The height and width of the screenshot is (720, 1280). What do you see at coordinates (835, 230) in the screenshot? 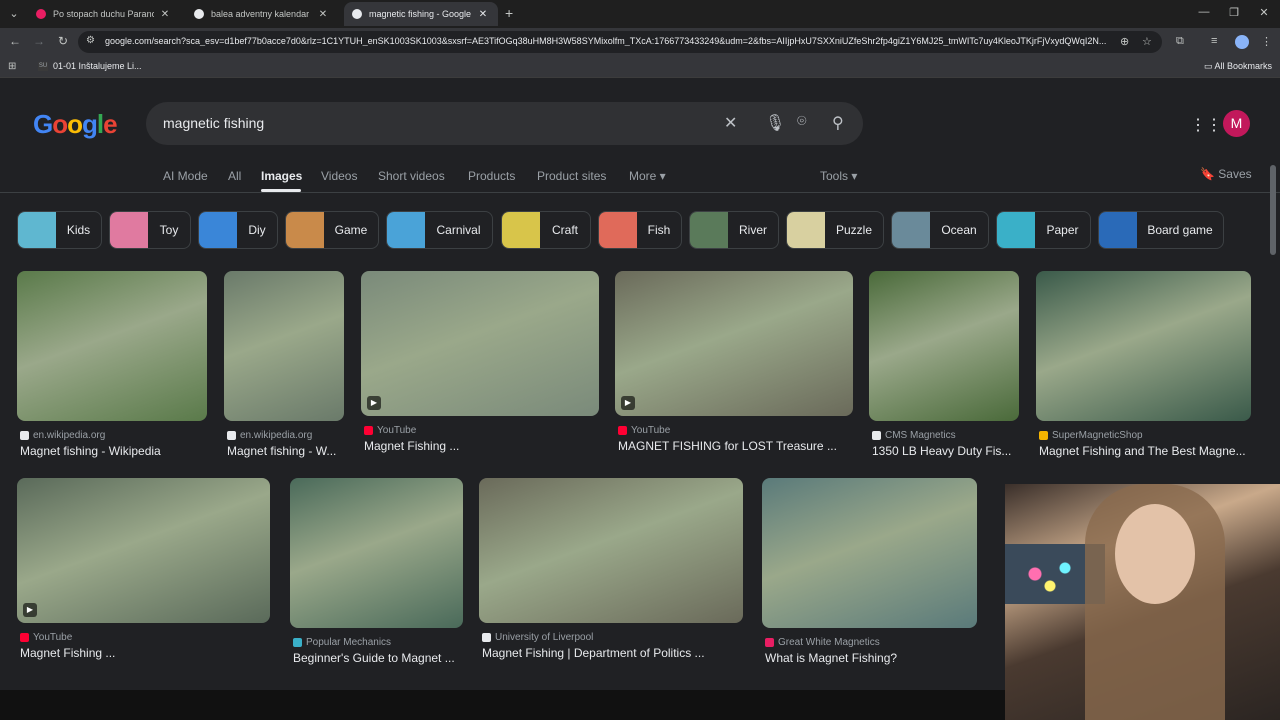
I see `chip-puzzle: Puzzle` at bounding box center [835, 230].